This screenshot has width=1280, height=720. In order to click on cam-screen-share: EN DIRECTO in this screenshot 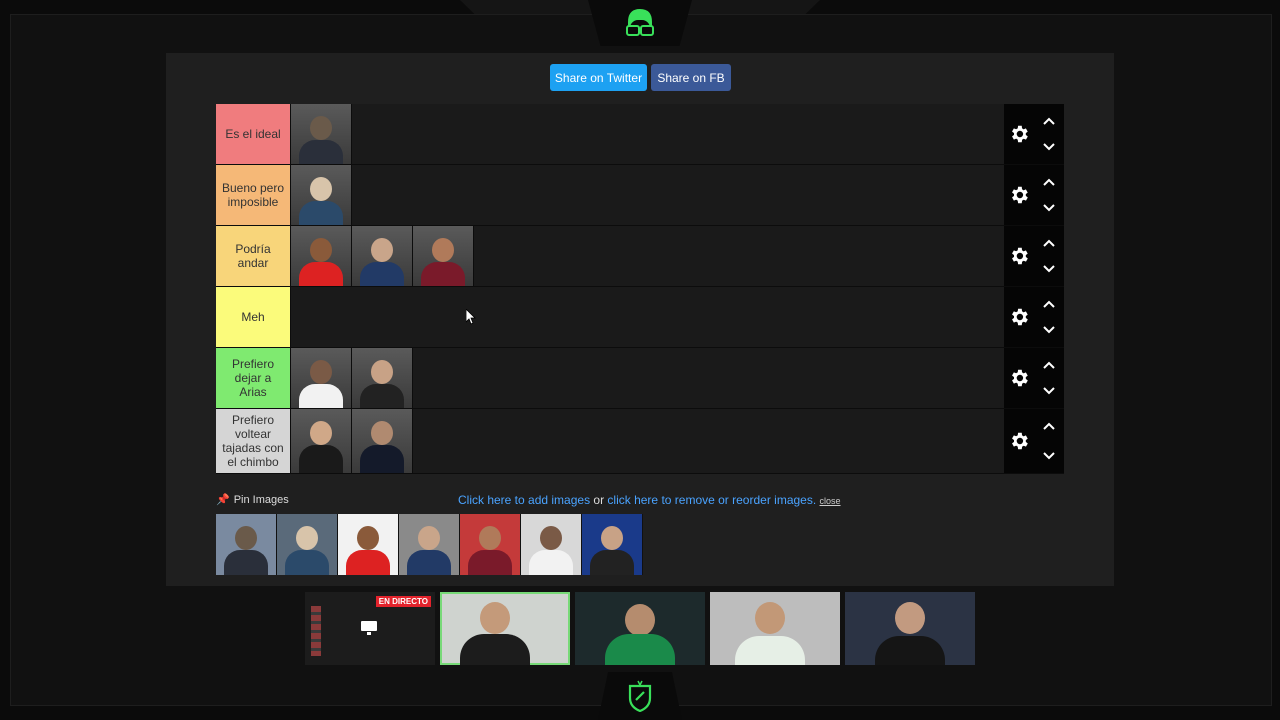, I will do `click(370, 628)`.